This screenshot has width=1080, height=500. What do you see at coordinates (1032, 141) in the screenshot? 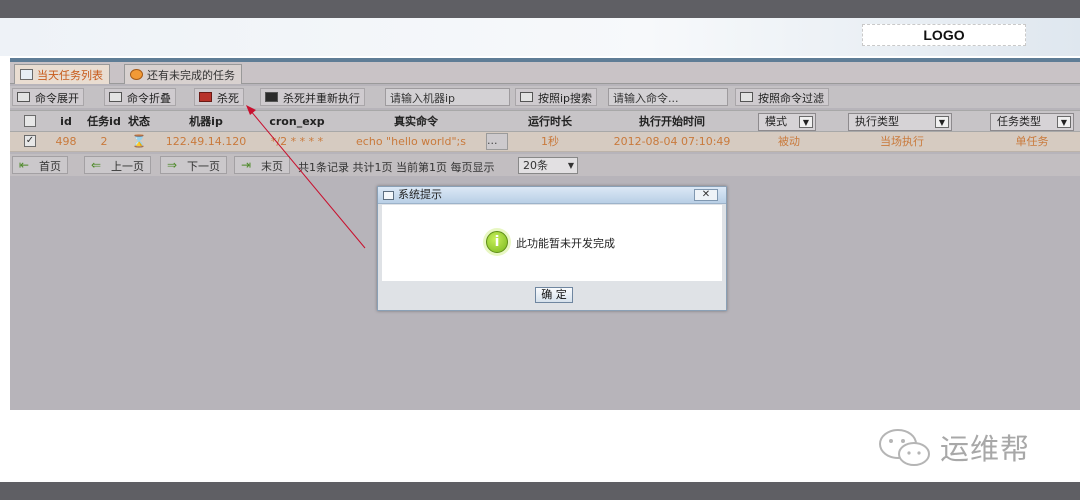
I see `cell-task-type: 单任务` at bounding box center [1032, 141].